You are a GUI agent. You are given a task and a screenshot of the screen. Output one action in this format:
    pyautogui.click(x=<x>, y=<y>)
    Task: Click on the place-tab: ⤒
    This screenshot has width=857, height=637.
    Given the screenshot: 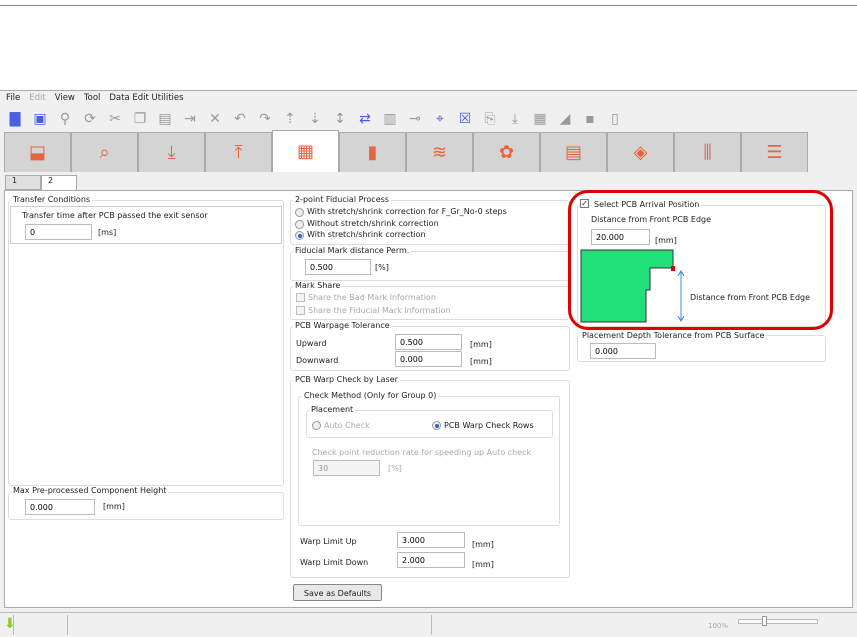 What is the action you would take?
    pyautogui.click(x=238, y=152)
    